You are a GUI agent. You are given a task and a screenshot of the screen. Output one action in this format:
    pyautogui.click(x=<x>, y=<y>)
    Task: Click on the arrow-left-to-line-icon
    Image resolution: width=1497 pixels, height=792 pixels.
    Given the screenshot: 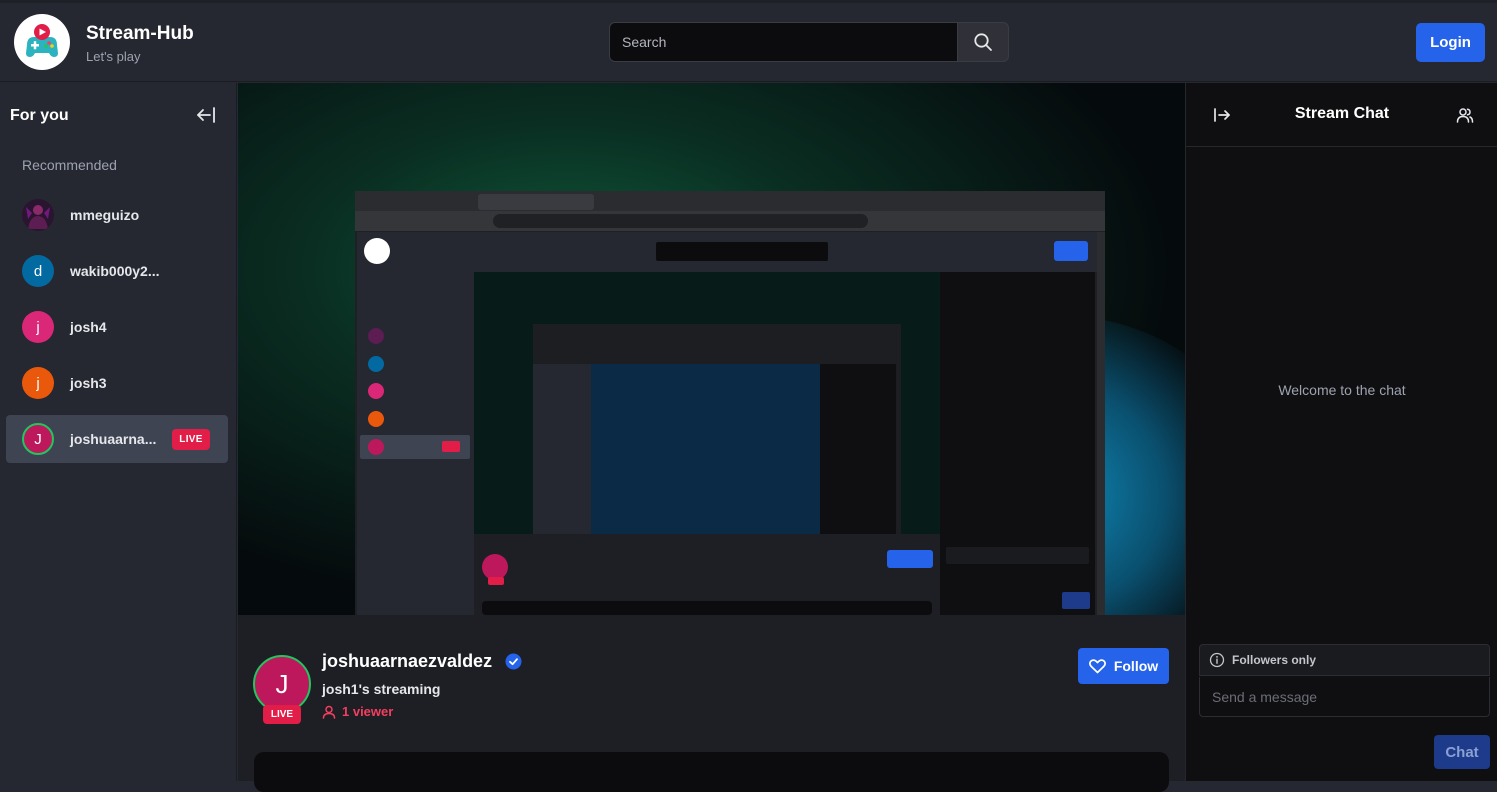 What is the action you would take?
    pyautogui.click(x=206, y=115)
    